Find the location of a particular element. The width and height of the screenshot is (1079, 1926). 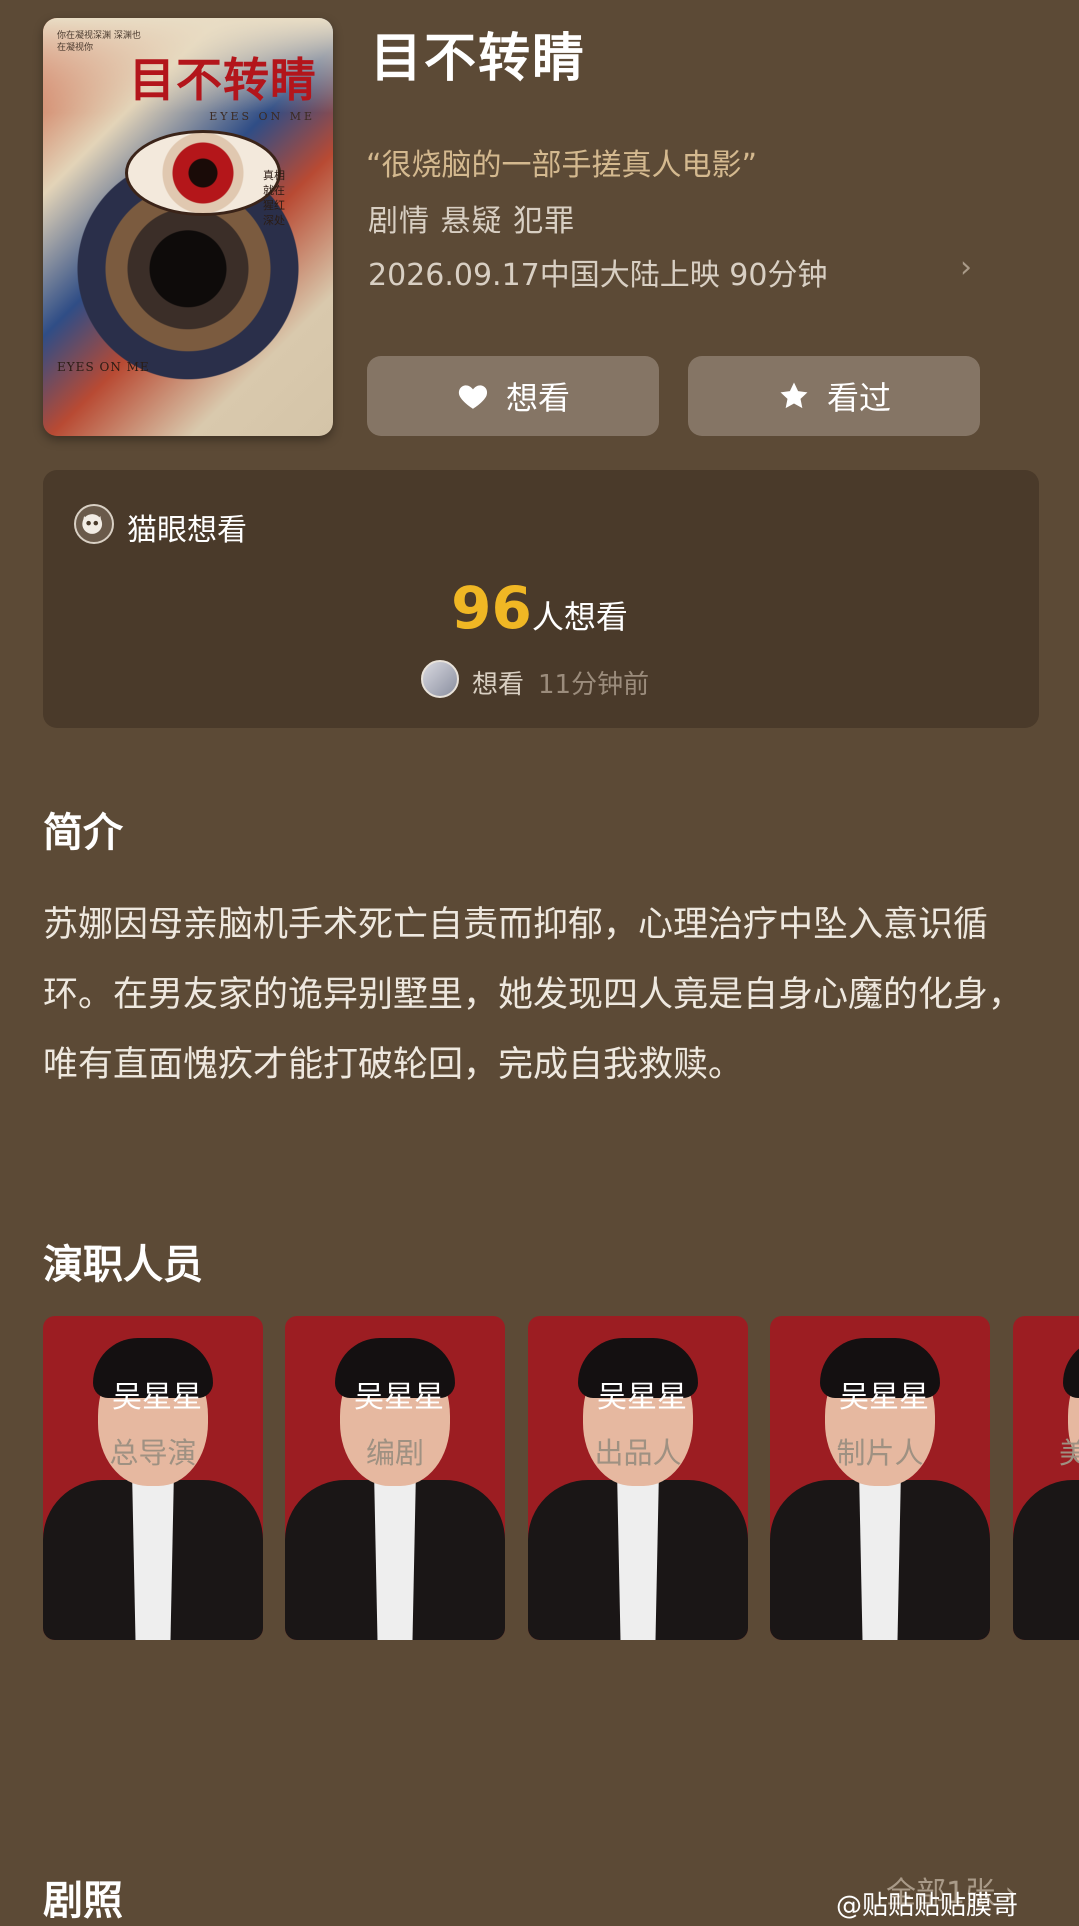

movie-title: 目不转睛 is located at coordinates (478, 59).